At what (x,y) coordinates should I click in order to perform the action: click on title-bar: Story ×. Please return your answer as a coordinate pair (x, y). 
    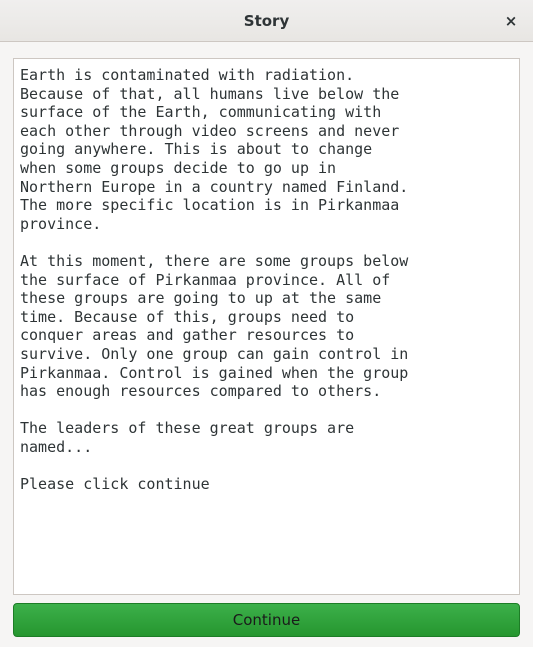
    Looking at the image, I should click on (266, 21).